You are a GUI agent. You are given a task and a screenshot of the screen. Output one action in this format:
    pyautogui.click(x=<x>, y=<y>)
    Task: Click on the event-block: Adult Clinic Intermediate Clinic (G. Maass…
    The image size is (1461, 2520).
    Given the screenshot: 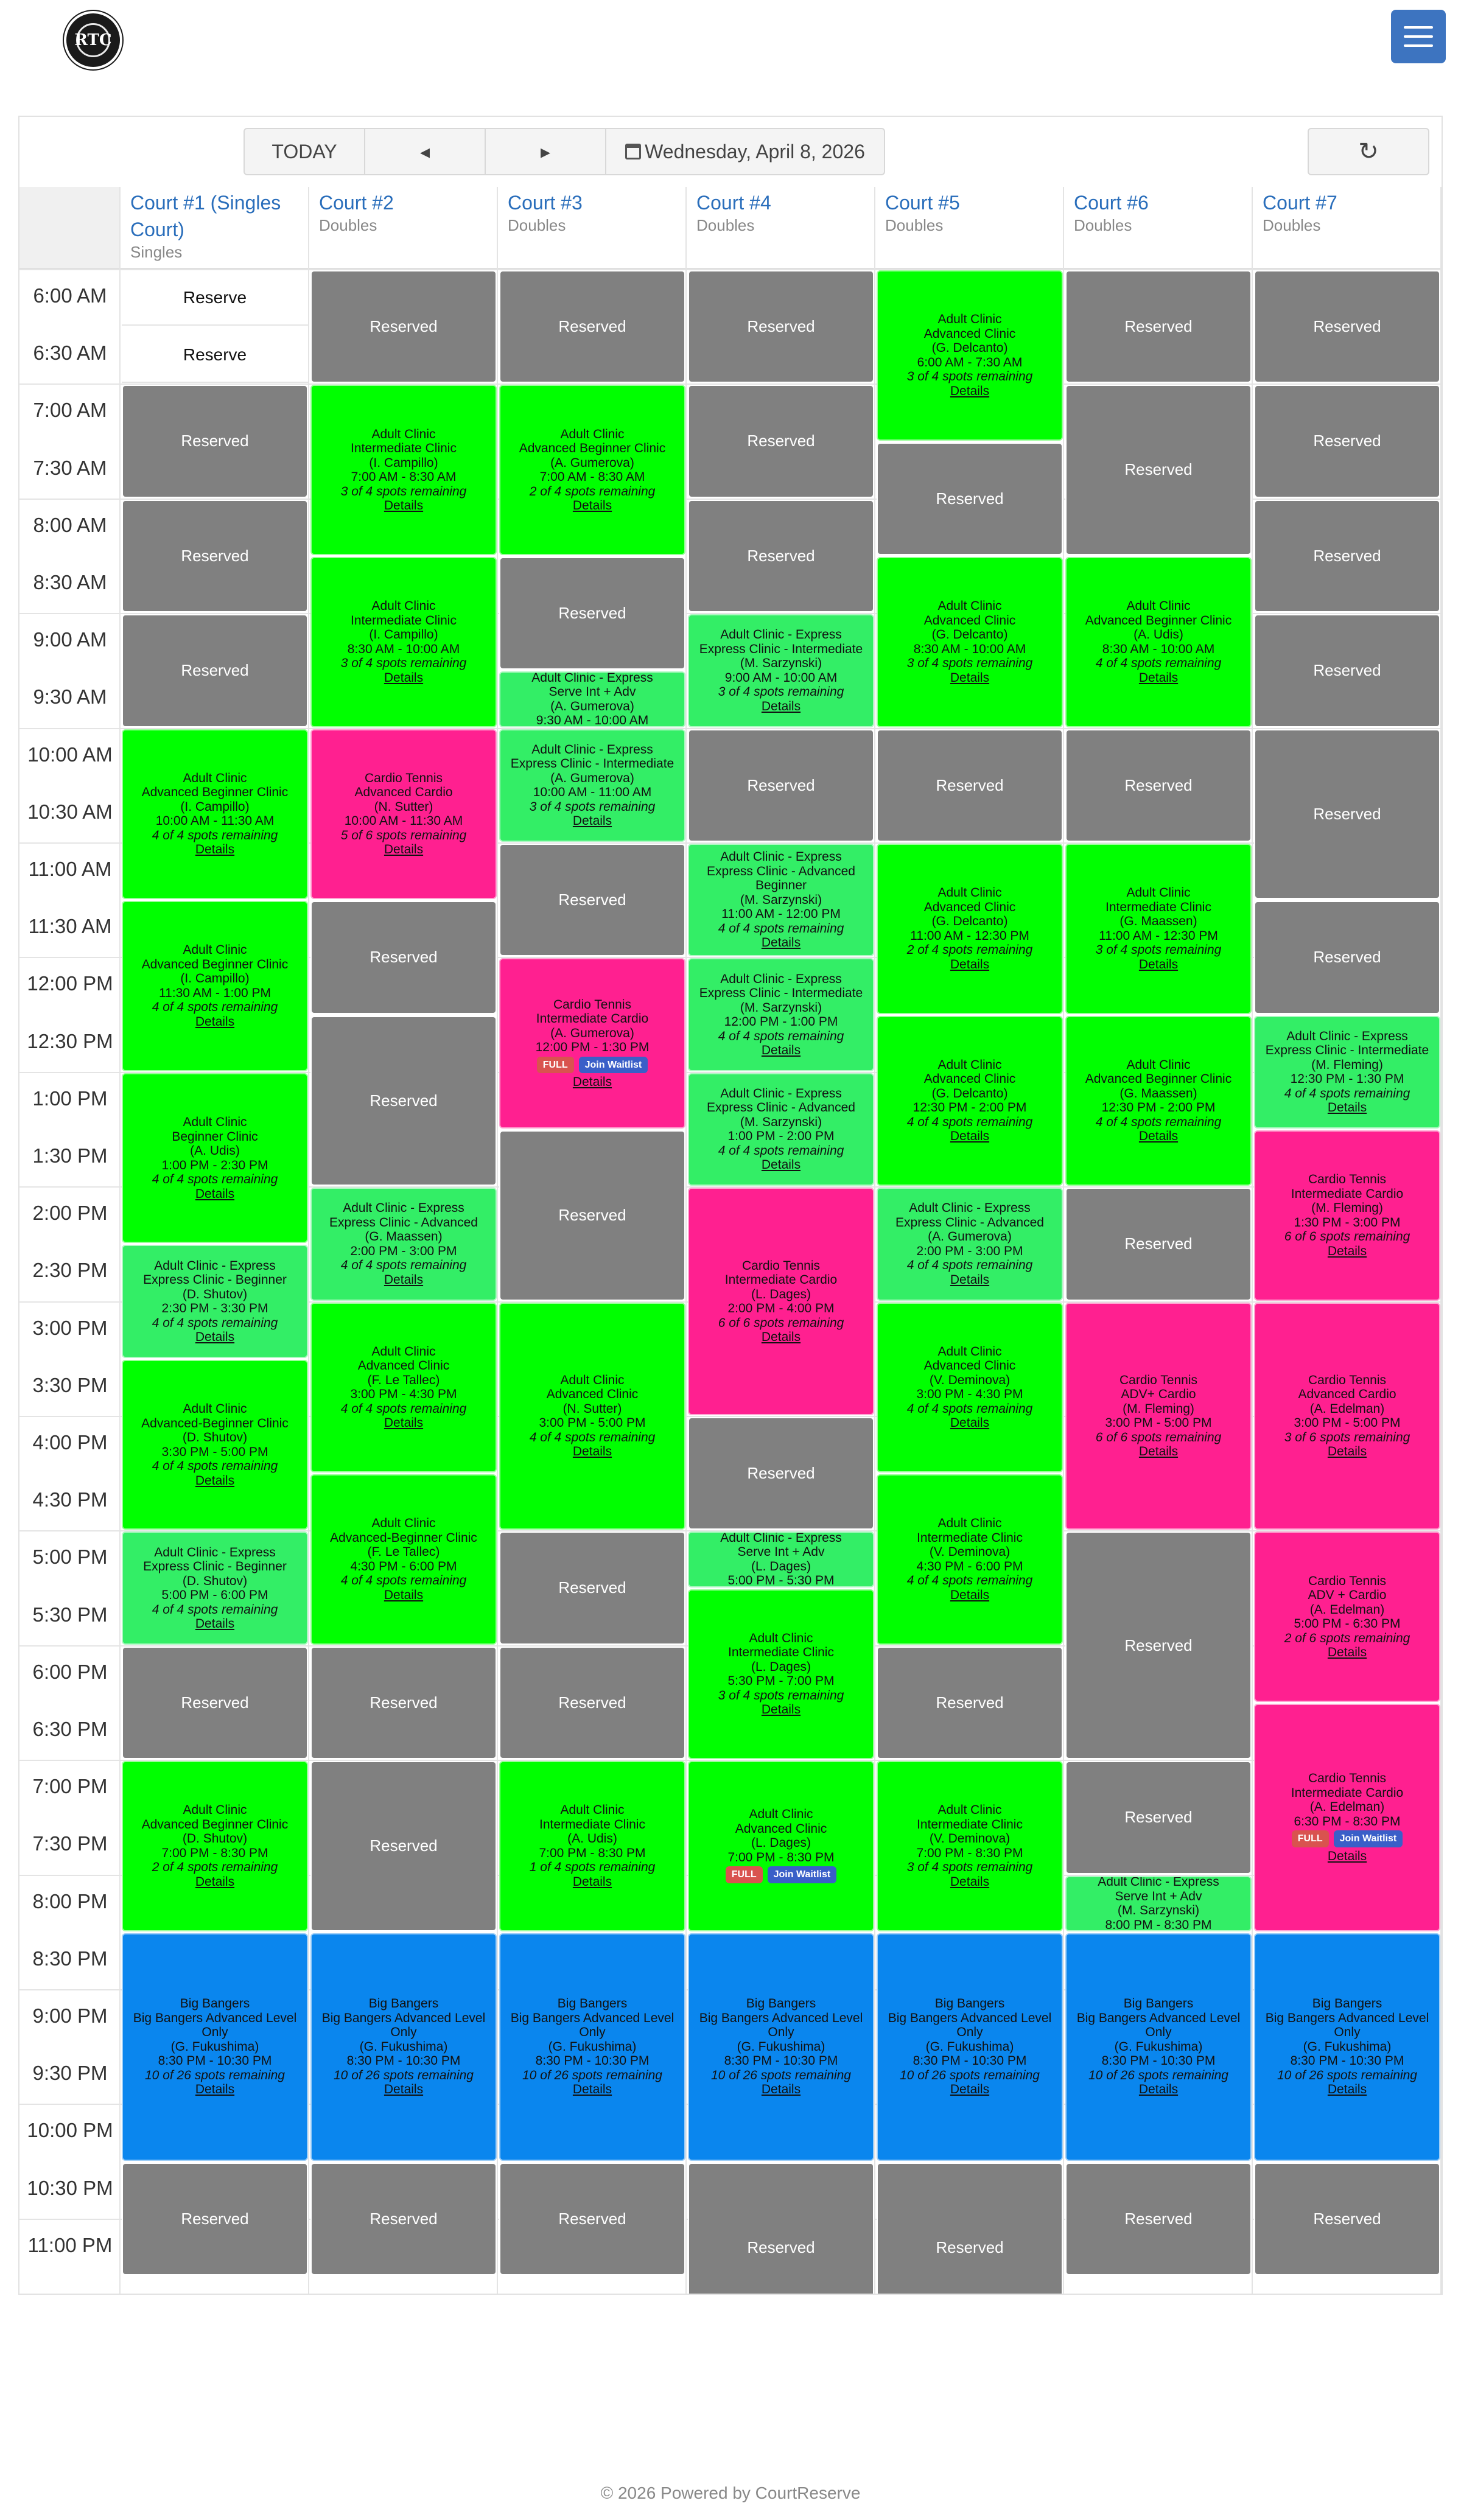 What is the action you would take?
    pyautogui.click(x=1158, y=929)
    